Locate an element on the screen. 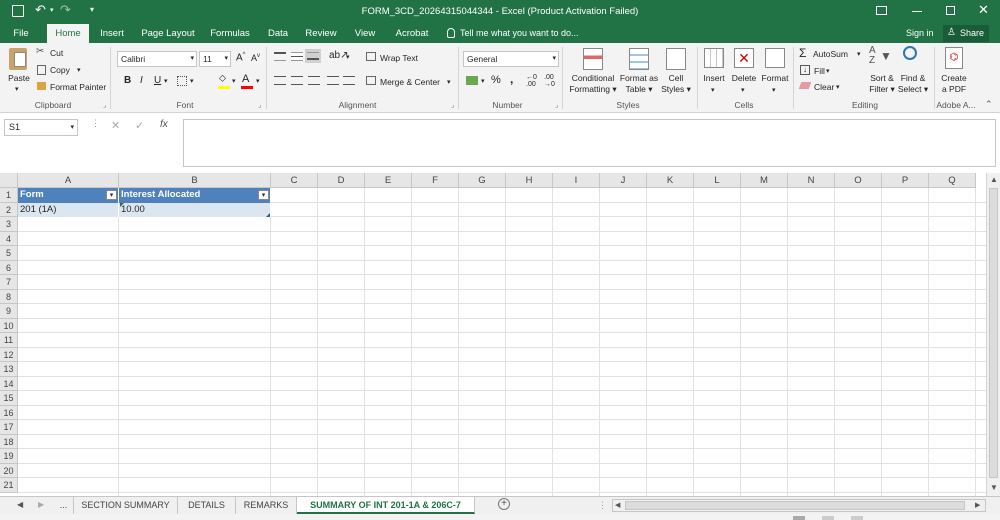 The height and width of the screenshot is (520, 1000). insert-dropdown-icon: ▾ is located at coordinates (713, 90).